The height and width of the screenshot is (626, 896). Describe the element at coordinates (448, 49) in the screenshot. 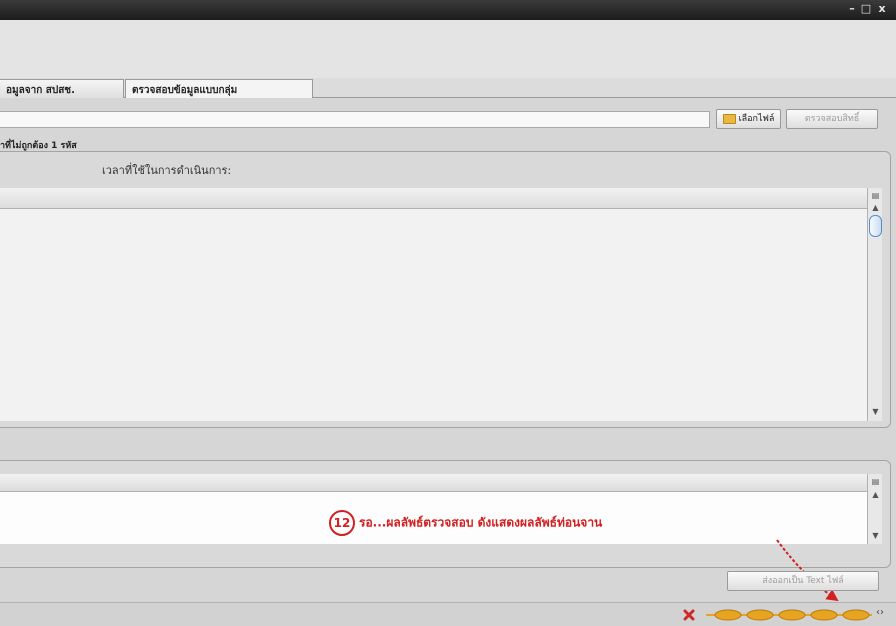

I see `toolbar-area` at that location.